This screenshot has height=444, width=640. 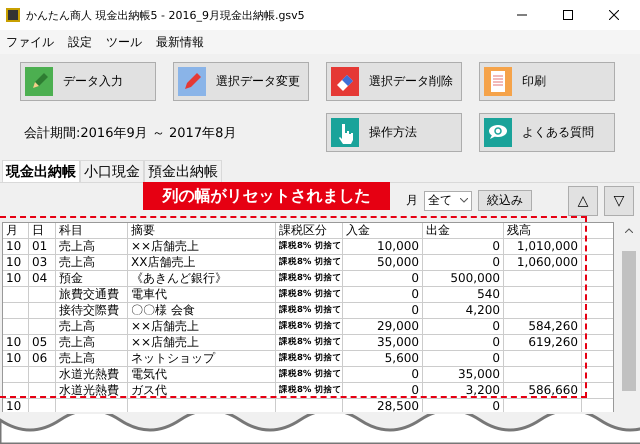 What do you see at coordinates (92, 310) in the screenshot?
I see `table-cell: 接待交際費` at bounding box center [92, 310].